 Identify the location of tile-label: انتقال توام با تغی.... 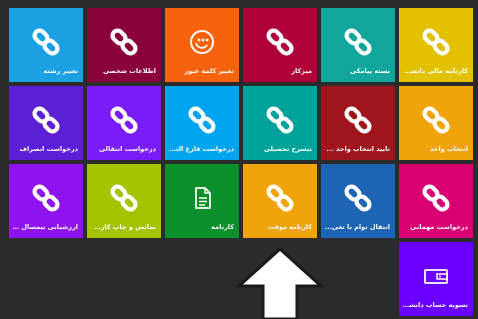
(357, 227).